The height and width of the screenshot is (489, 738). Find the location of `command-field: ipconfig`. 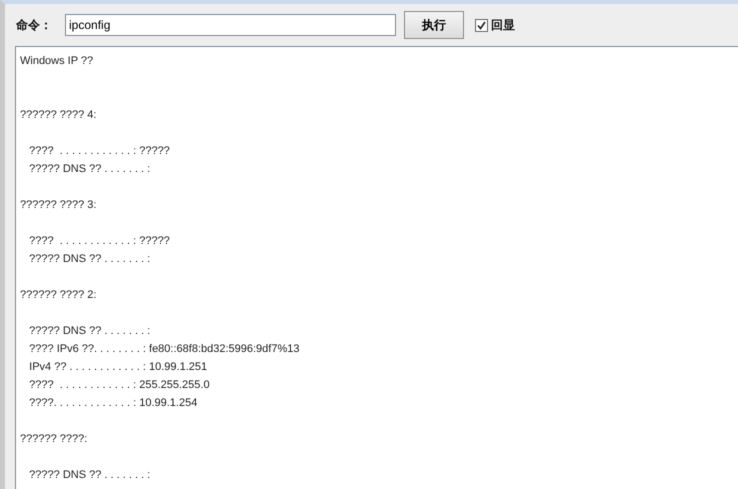

command-field: ipconfig is located at coordinates (230, 25).